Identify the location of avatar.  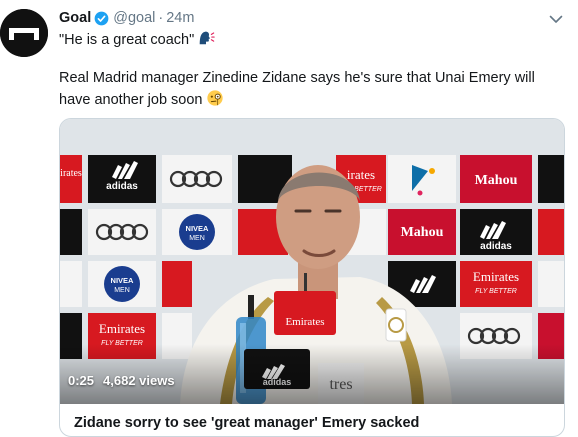
(24, 33).